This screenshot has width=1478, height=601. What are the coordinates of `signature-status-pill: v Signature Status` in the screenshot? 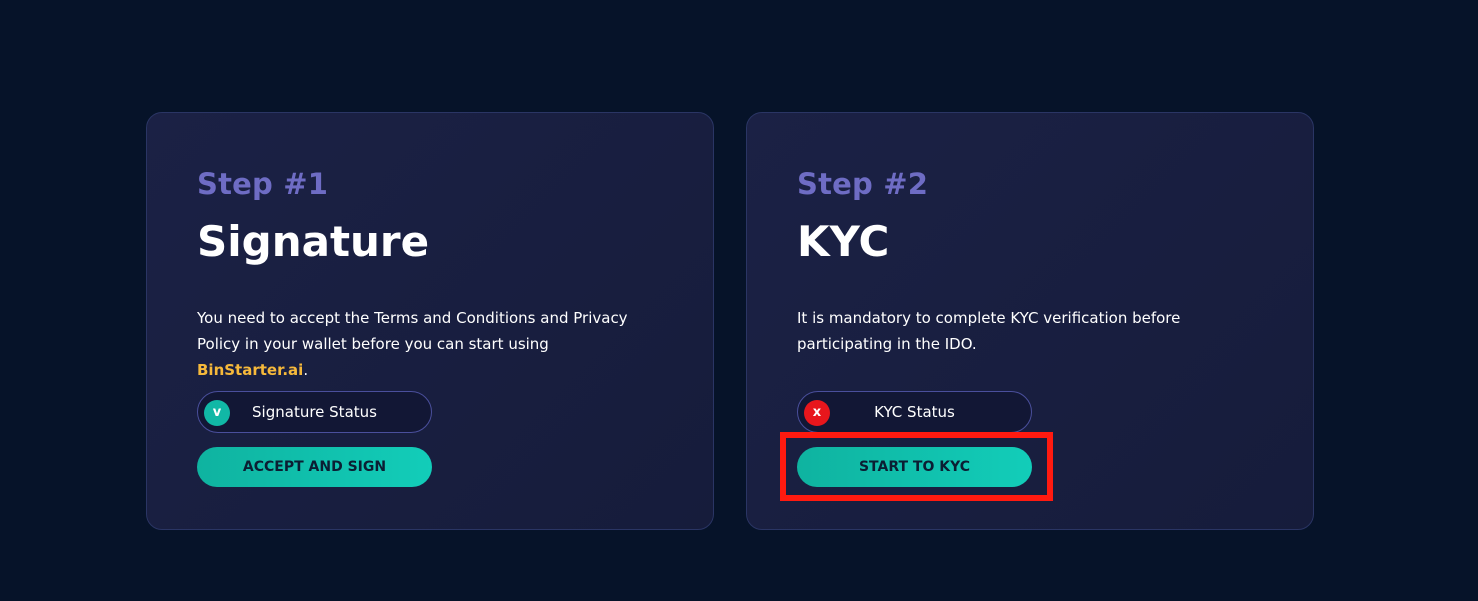 It's located at (314, 412).